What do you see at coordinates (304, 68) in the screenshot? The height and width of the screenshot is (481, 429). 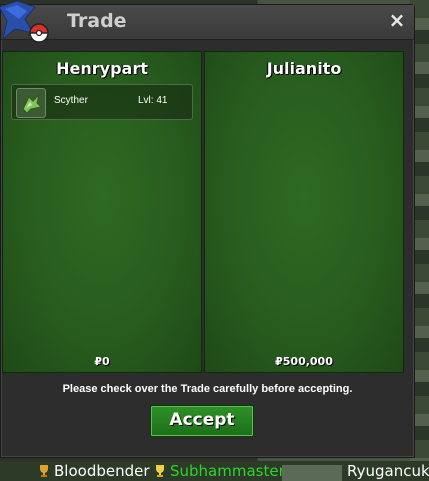 I see `panel-player-name: Julianito` at bounding box center [304, 68].